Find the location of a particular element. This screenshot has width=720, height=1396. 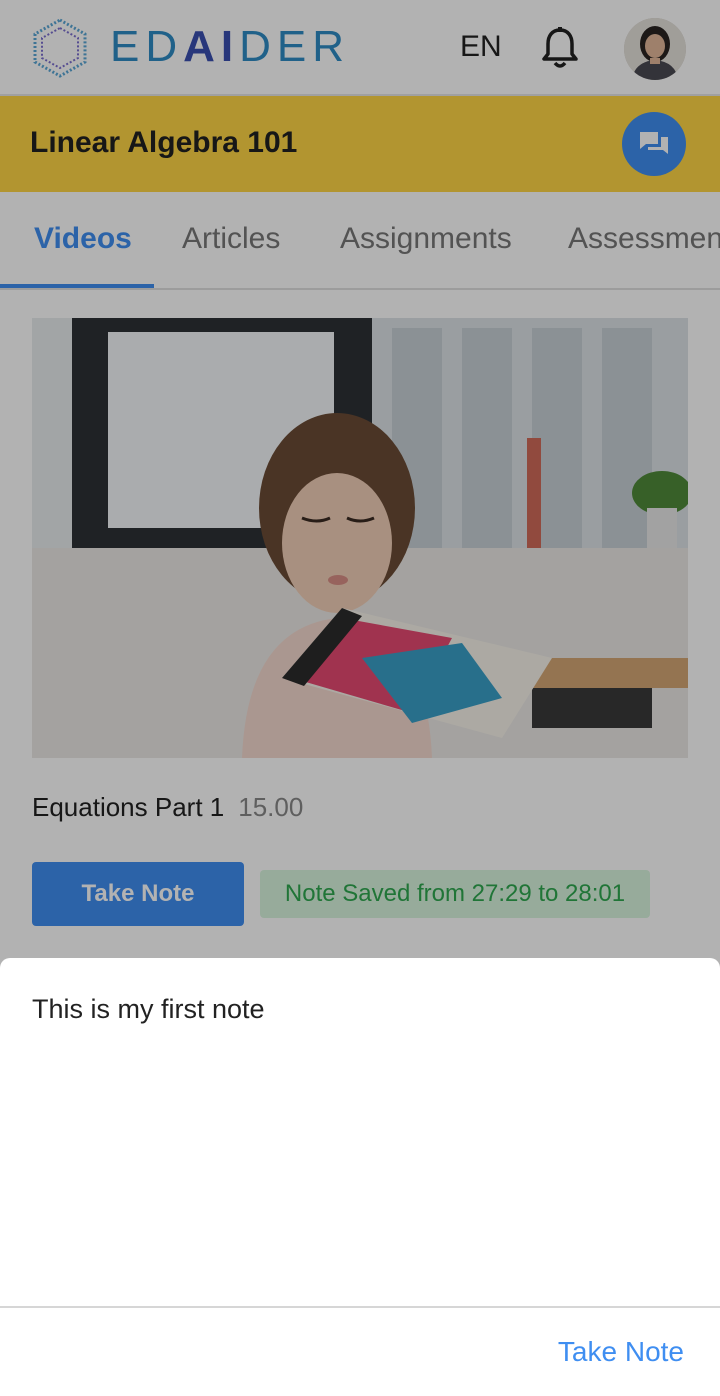

sheet-divider is located at coordinates (360, 1307).